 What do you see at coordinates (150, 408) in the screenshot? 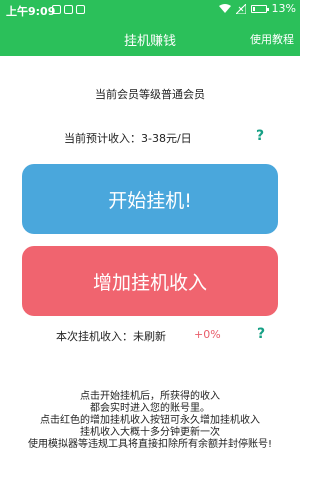
I see `description-line: 都会实时进入您的账号里。` at bounding box center [150, 408].